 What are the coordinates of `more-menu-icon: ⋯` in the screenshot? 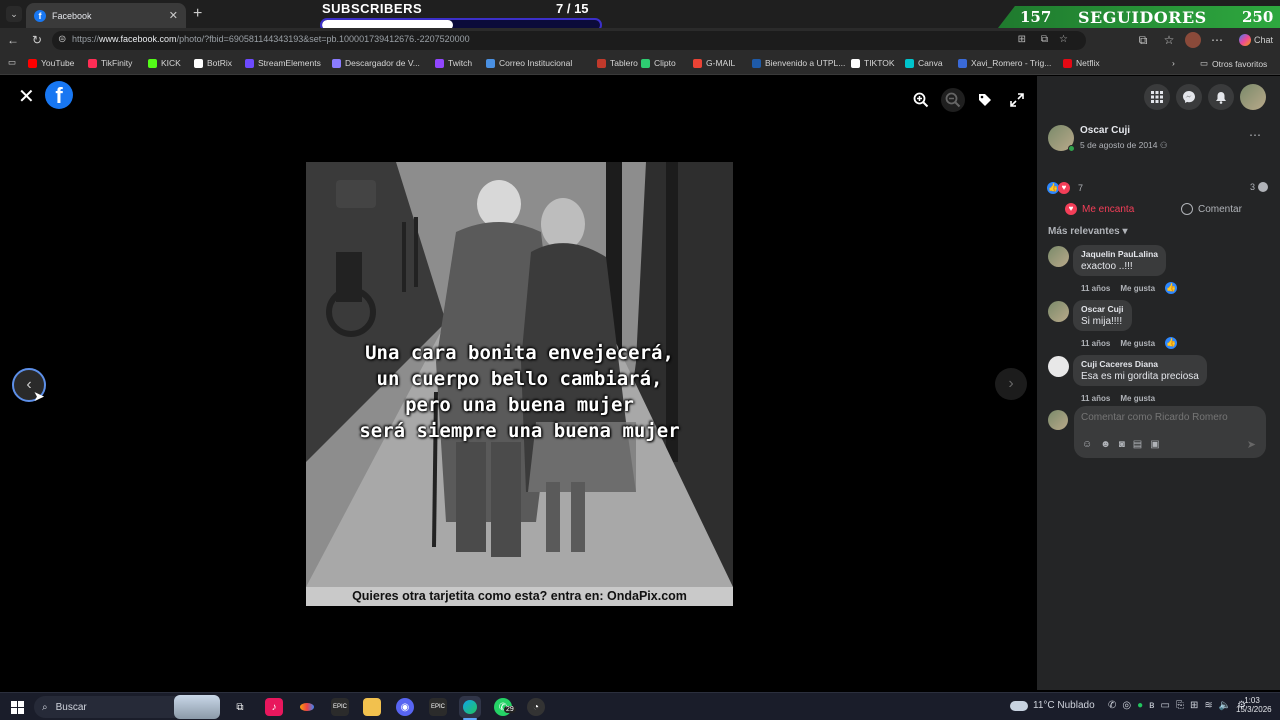 It's located at (1217, 40).